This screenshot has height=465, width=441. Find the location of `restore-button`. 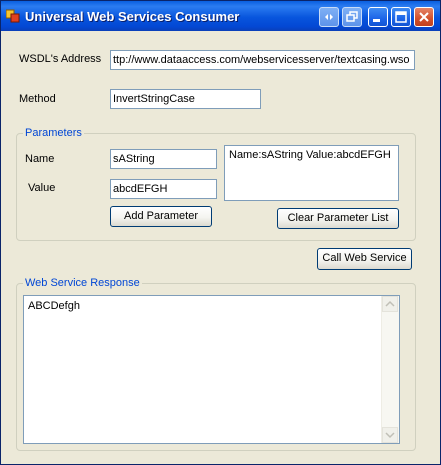

restore-button is located at coordinates (352, 17).